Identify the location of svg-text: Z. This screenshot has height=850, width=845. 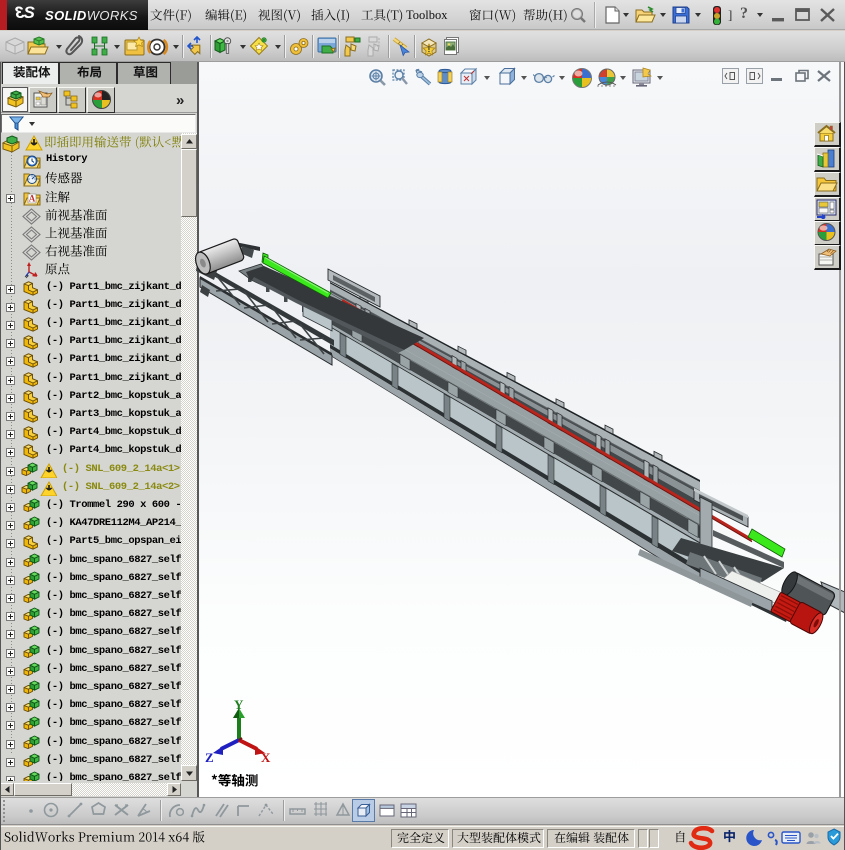
(209, 757).